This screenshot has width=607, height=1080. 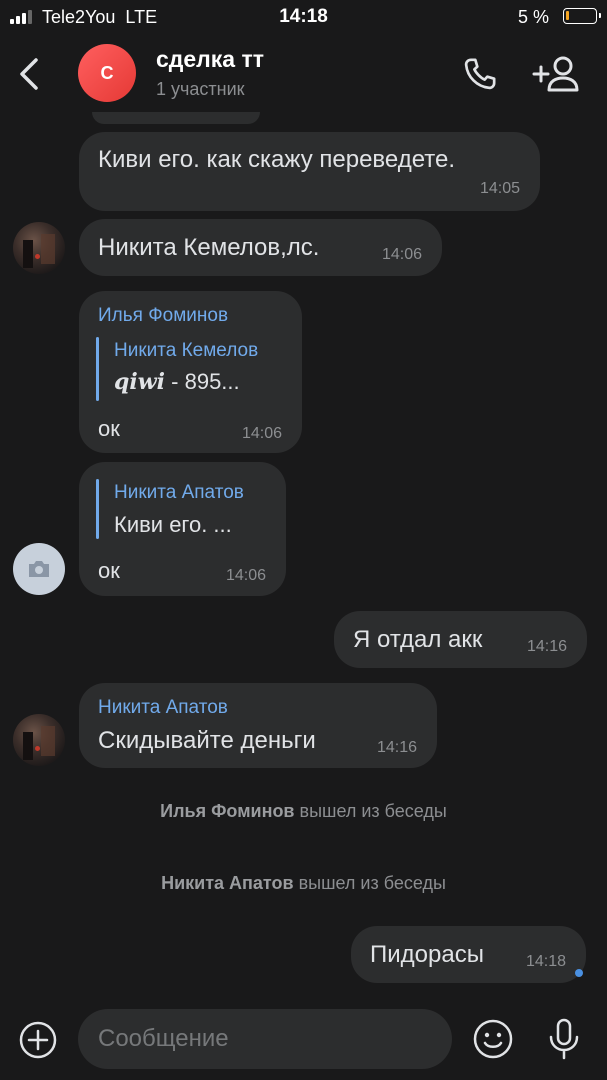 I want to click on message-text: Я отдал акк, so click(x=418, y=639).